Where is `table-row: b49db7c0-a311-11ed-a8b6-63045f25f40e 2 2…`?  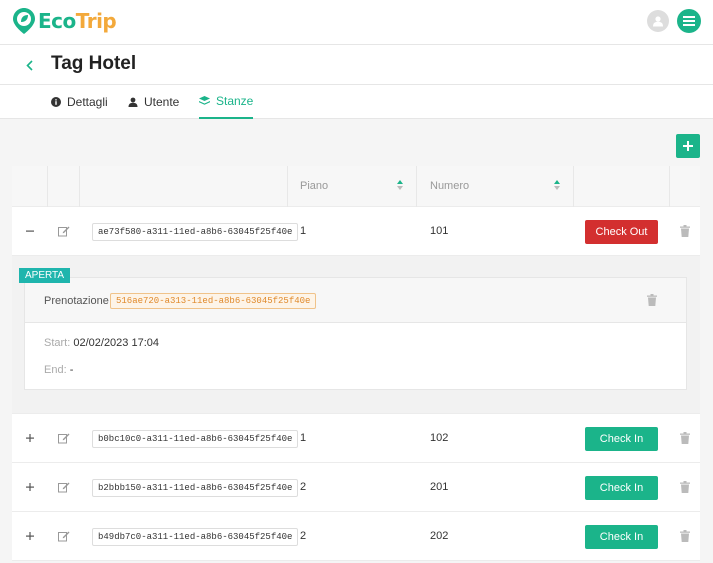
table-row: b49db7c0-a311-11ed-a8b6-63045f25f40e 2 2… is located at coordinates (356, 536).